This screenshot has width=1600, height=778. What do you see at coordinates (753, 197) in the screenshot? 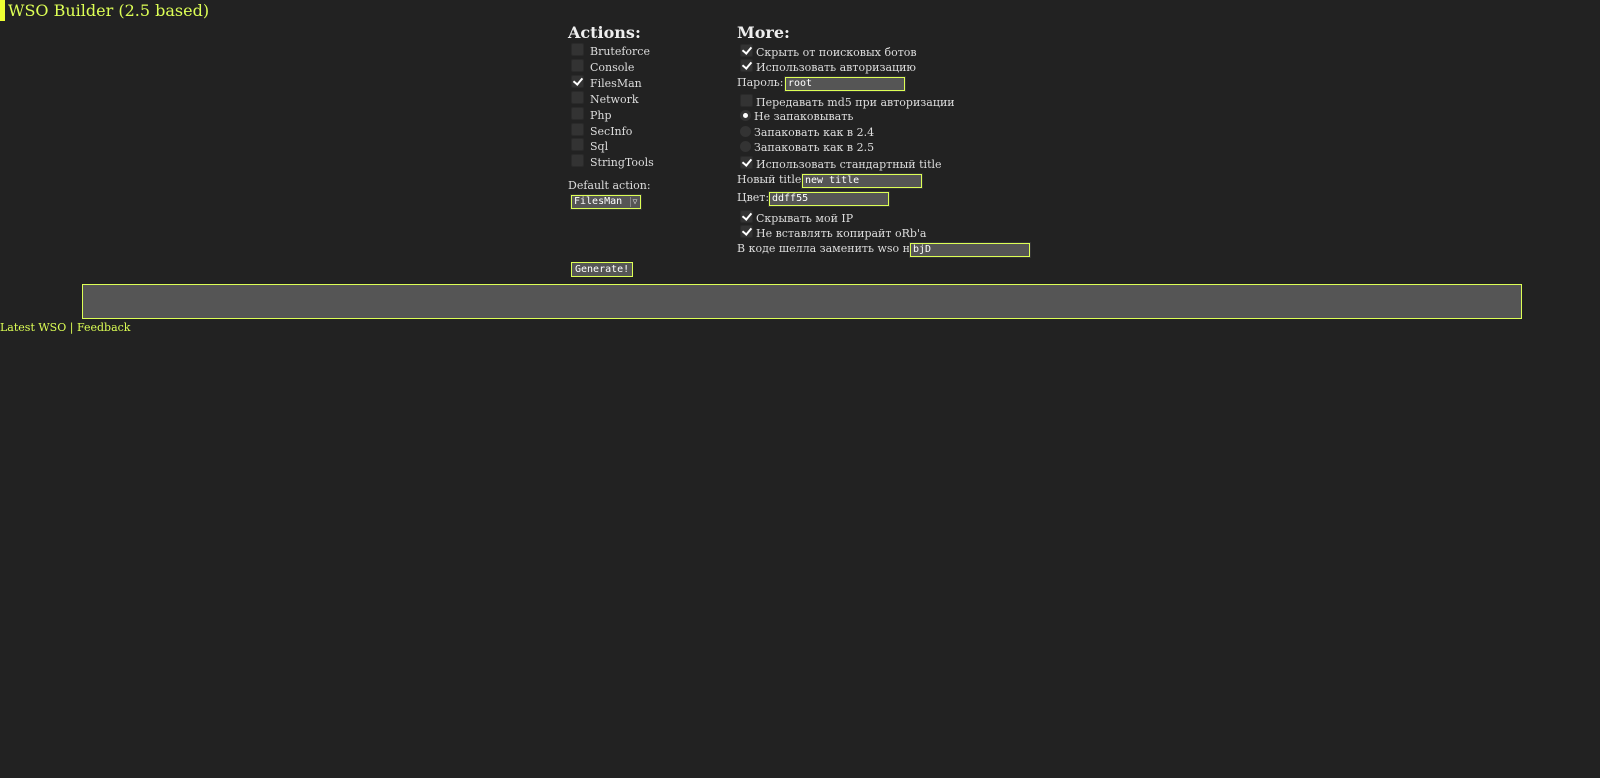
I see `color-label: Цвет:` at bounding box center [753, 197].